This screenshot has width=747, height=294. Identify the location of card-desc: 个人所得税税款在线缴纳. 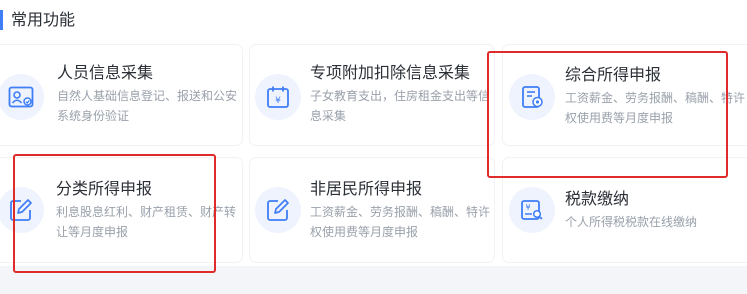
(631, 222).